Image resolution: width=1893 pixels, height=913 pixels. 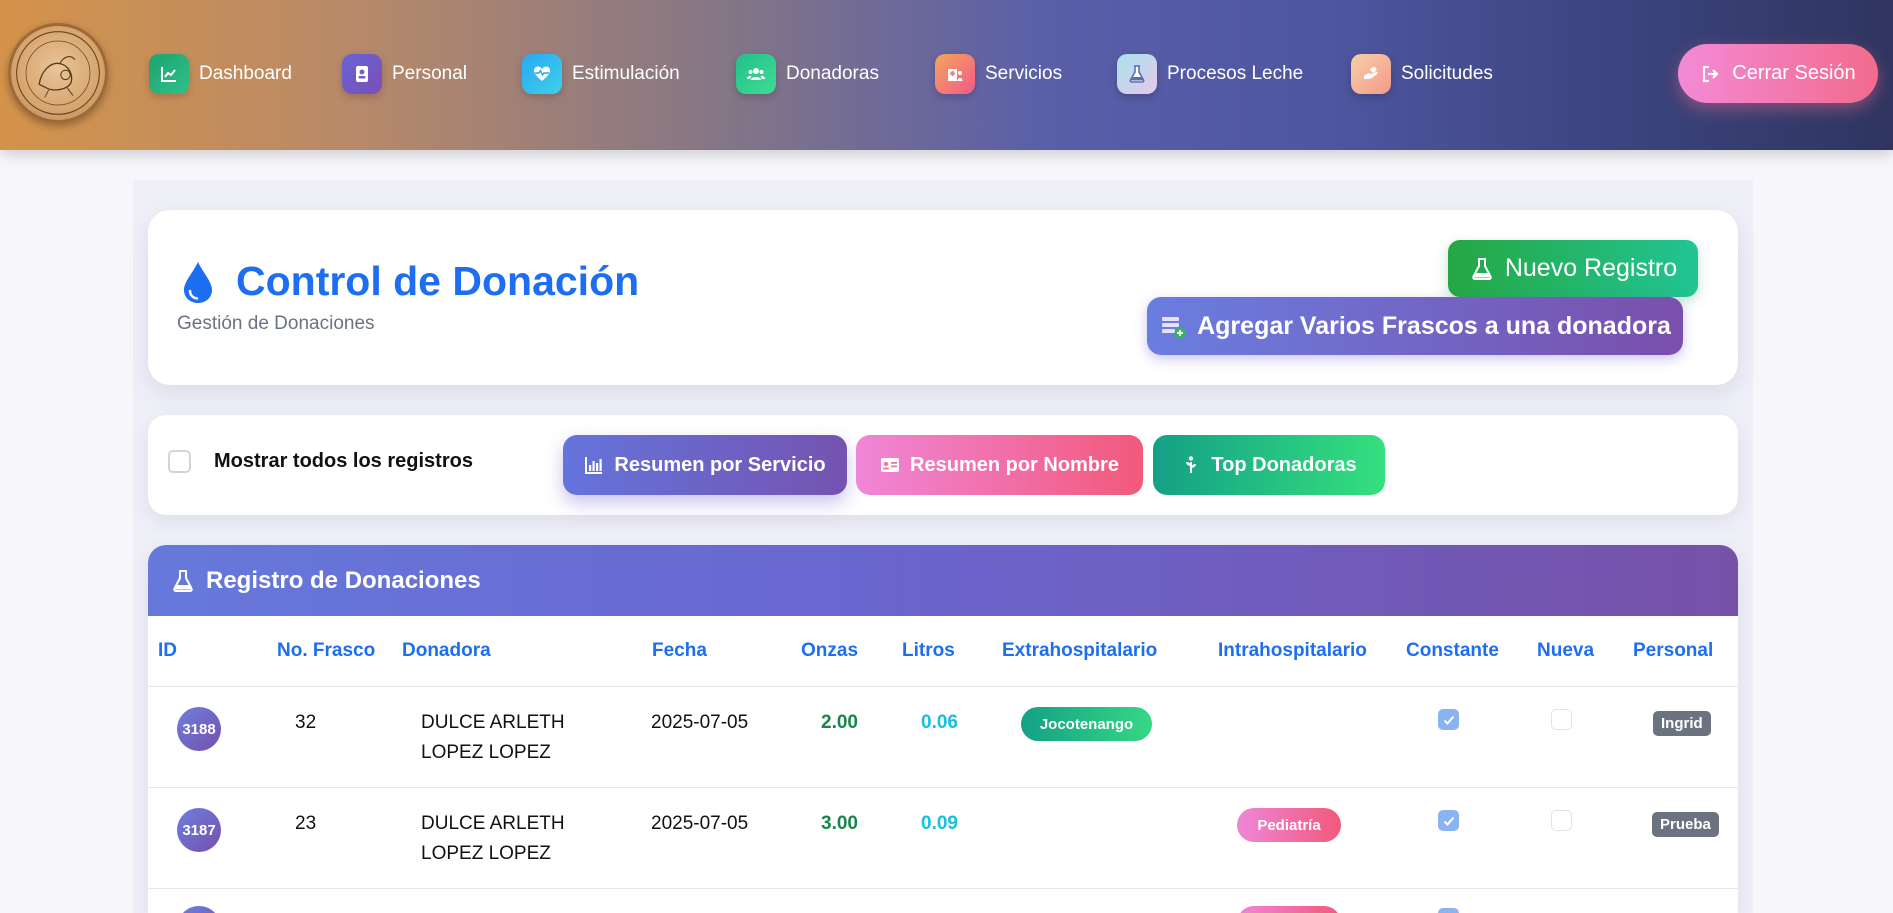 What do you see at coordinates (1685, 824) in the screenshot?
I see `staff-tag: Prueba` at bounding box center [1685, 824].